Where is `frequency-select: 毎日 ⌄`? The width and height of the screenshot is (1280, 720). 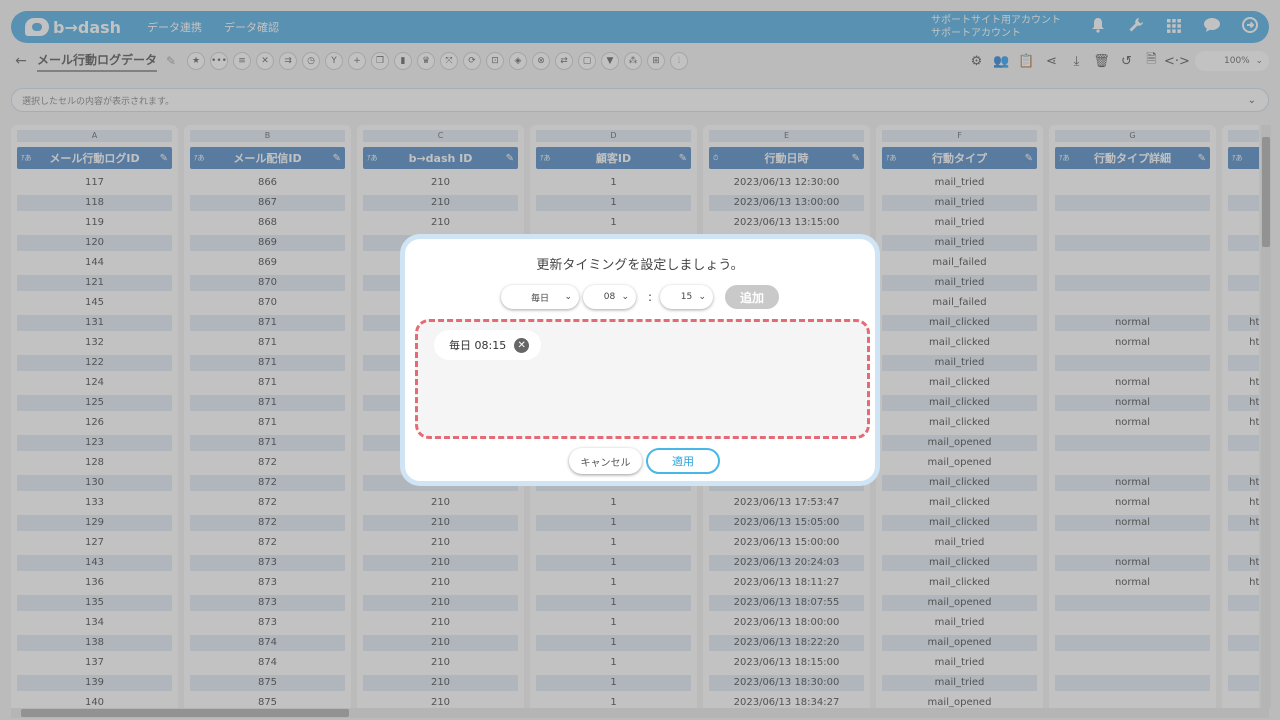 frequency-select: 毎日 ⌄ is located at coordinates (540, 297).